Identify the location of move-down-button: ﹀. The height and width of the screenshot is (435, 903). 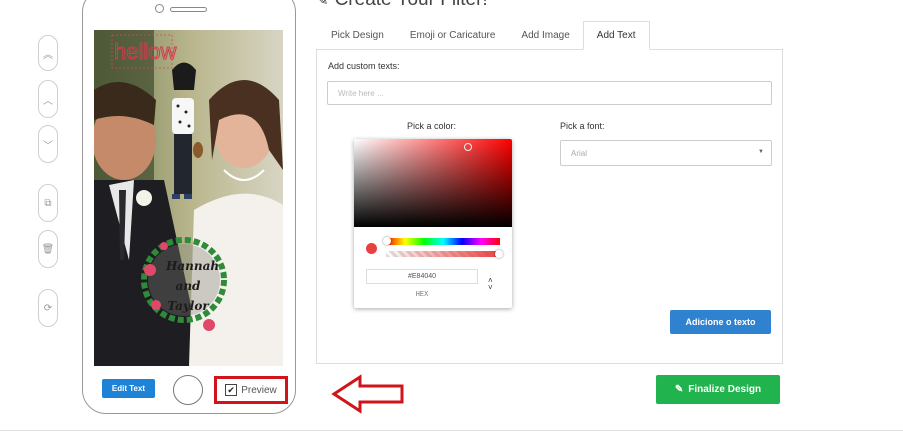
(48, 144).